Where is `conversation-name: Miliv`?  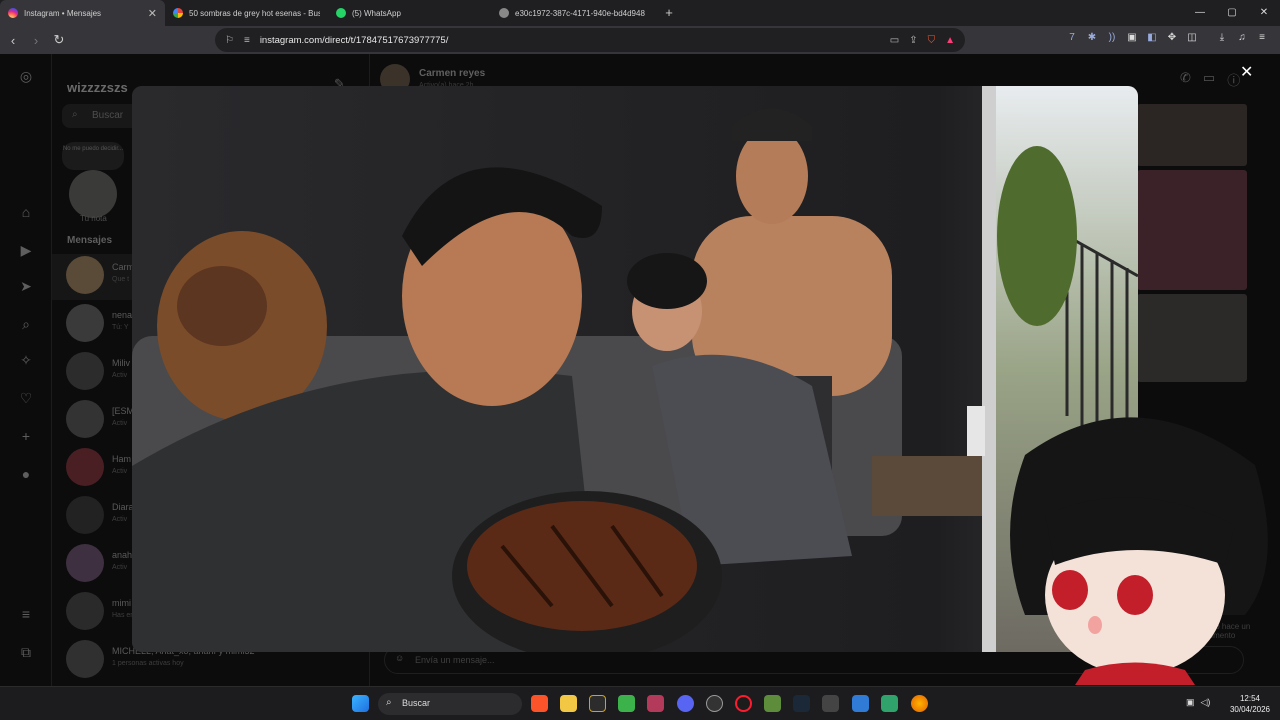 conversation-name: Miliv is located at coordinates (121, 363).